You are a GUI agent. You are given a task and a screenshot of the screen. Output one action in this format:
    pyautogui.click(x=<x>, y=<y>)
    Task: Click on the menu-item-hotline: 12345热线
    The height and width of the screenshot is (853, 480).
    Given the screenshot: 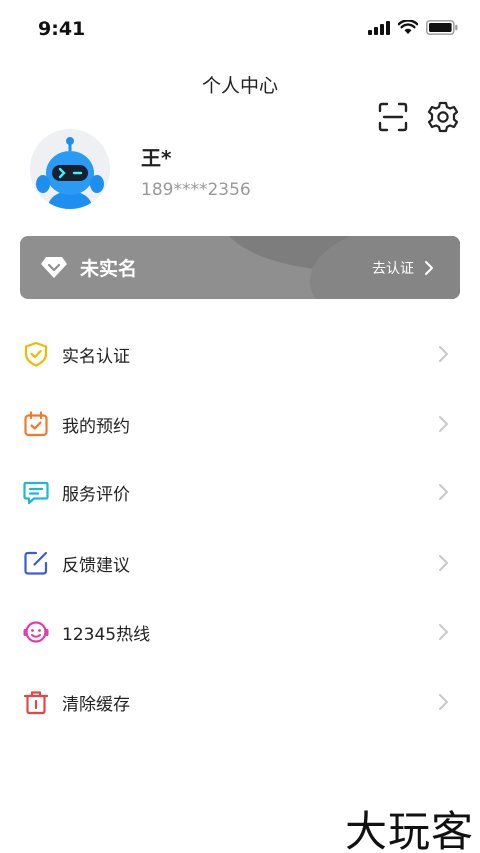 What is the action you would take?
    pyautogui.click(x=240, y=632)
    